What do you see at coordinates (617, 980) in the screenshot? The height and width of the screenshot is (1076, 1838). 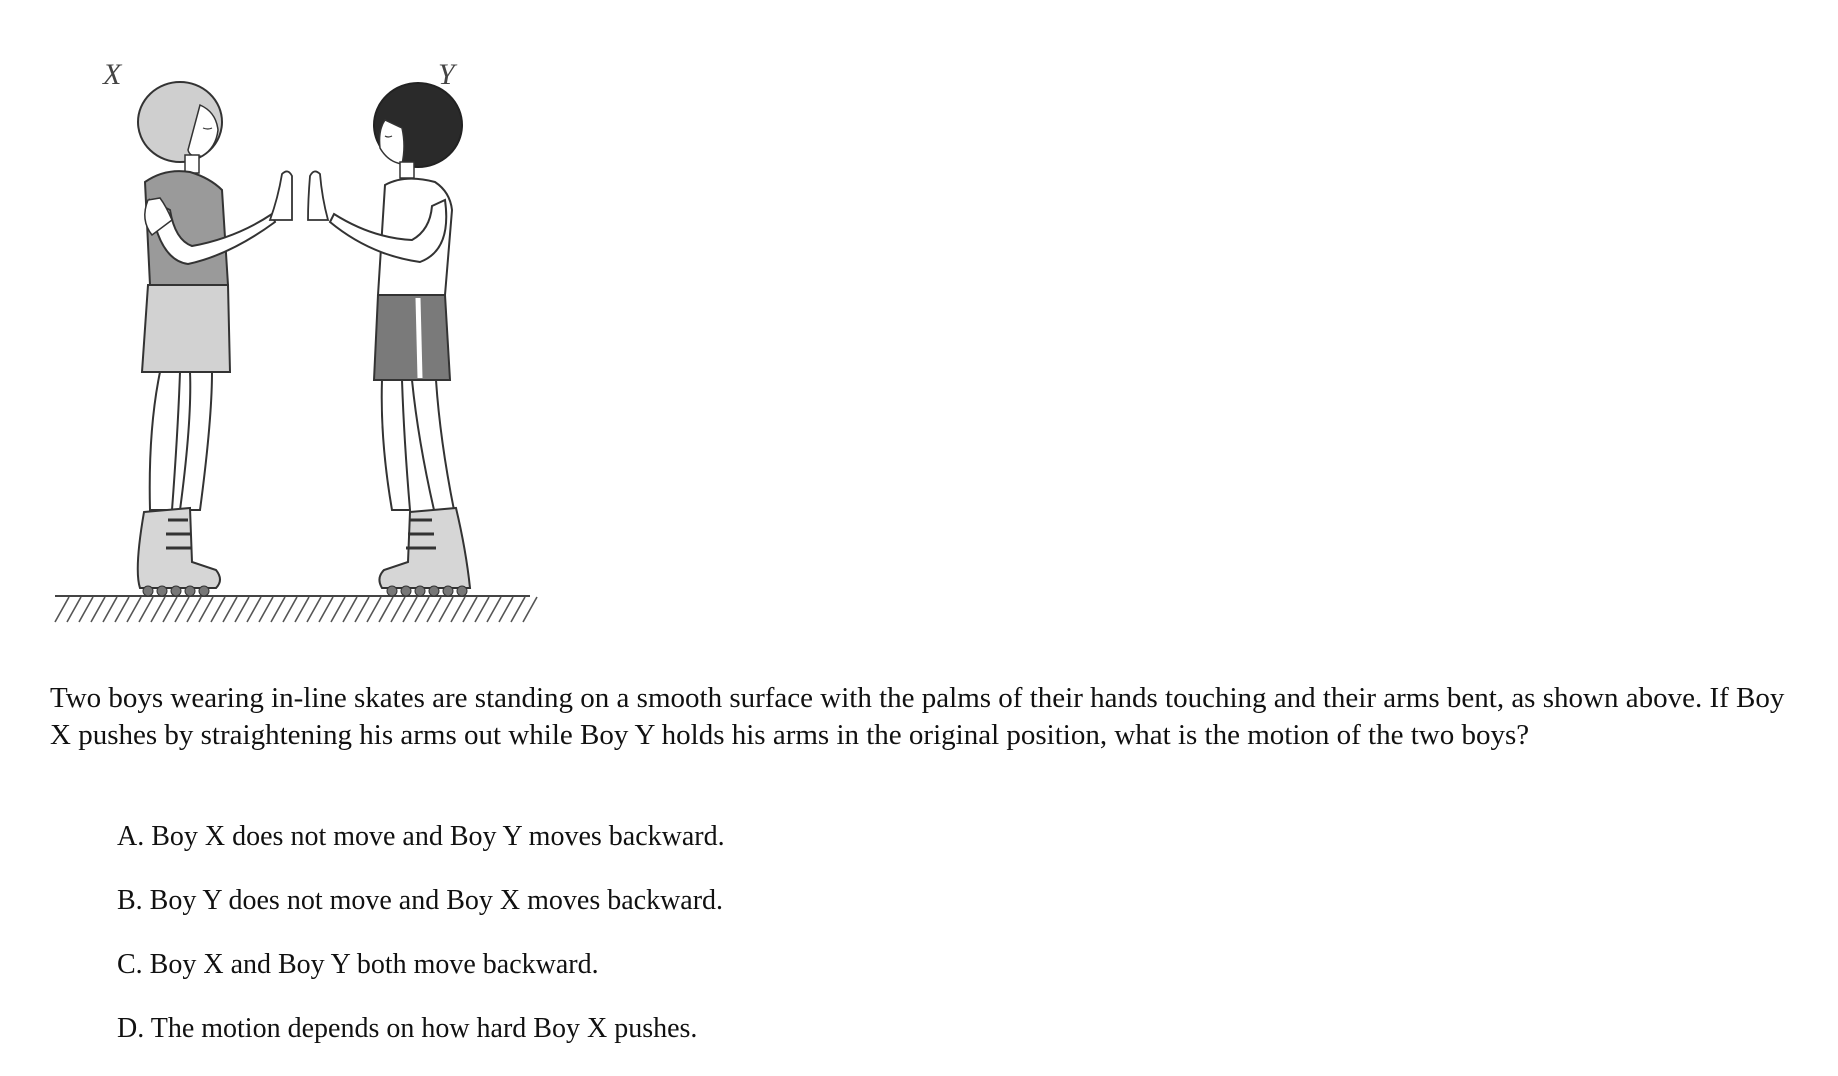 I see `choice-c: C. Boy X and Boy Y both move backward.` at bounding box center [617, 980].